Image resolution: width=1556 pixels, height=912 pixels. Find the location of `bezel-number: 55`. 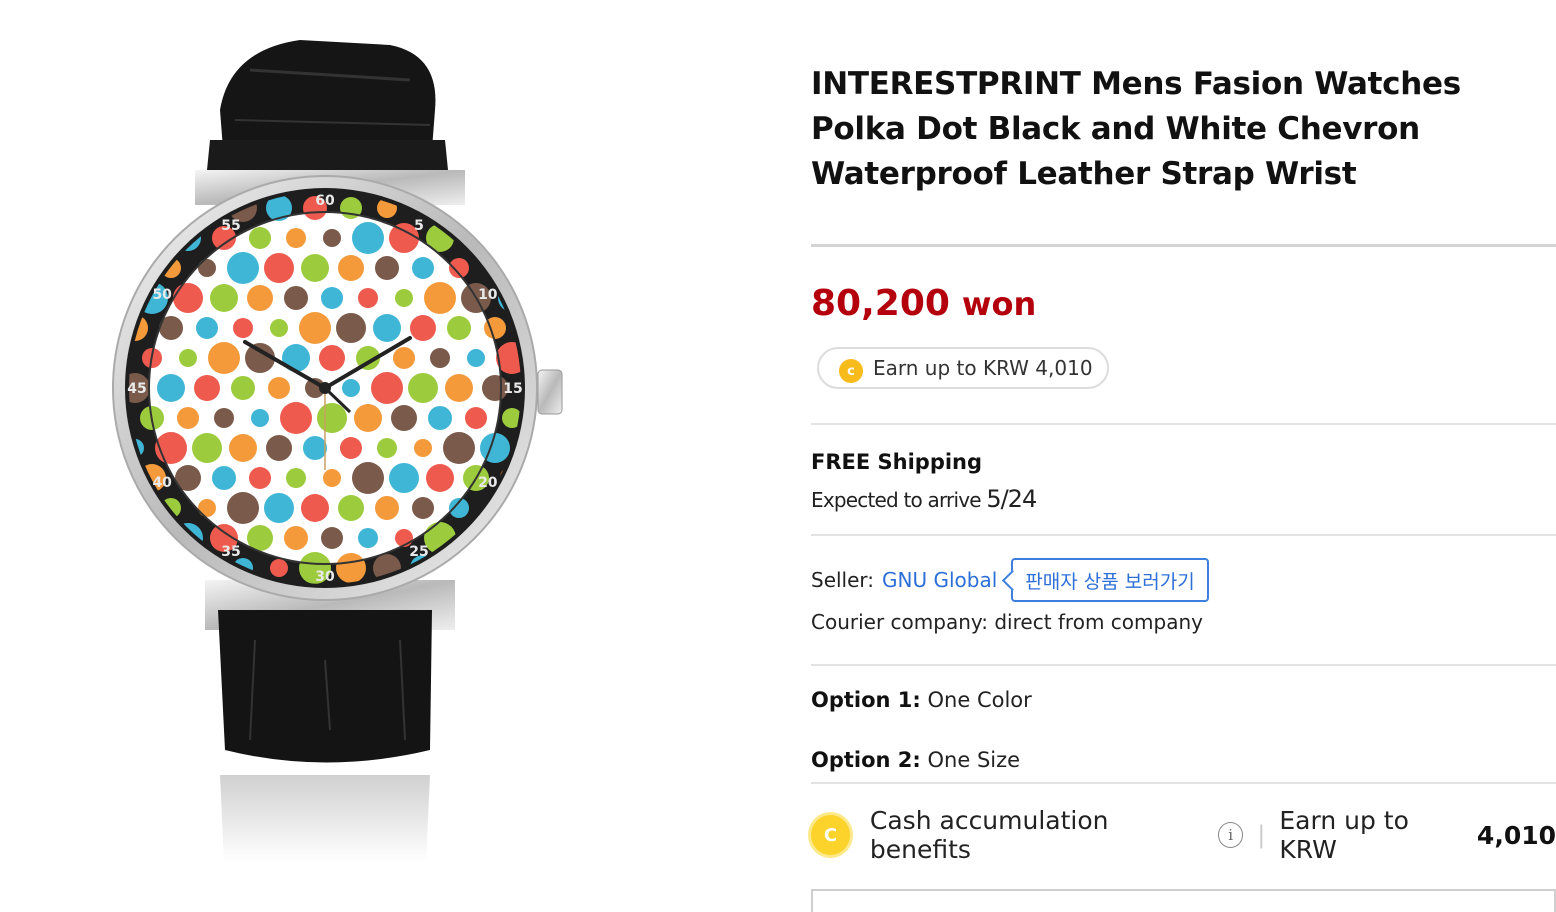

bezel-number: 55 is located at coordinates (230, 226).